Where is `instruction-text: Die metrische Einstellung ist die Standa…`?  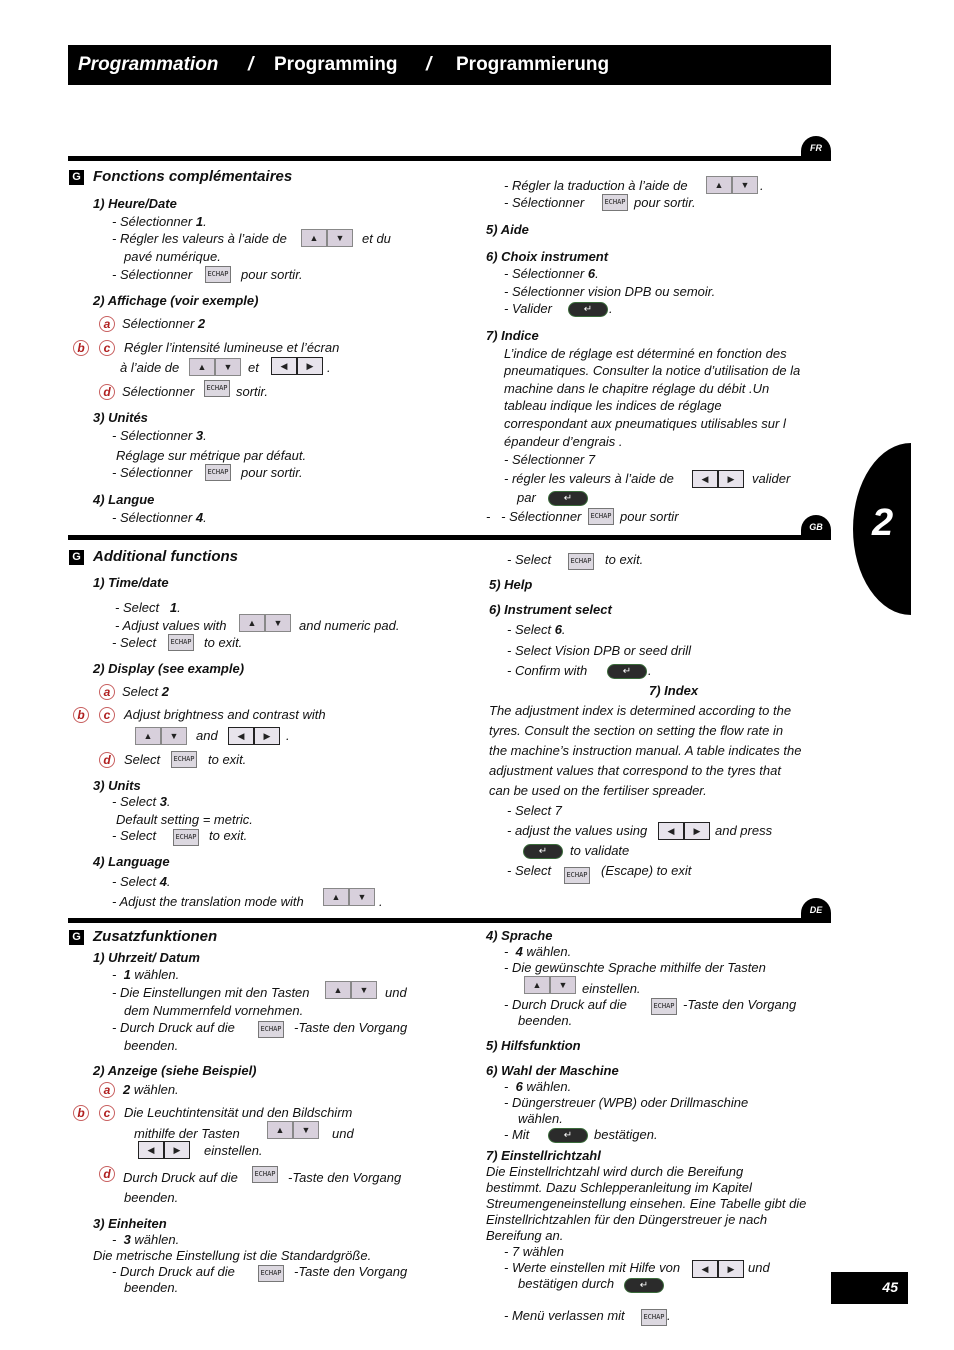
instruction-text: Die metrische Einstellung ist die Standa… is located at coordinates (232, 1255).